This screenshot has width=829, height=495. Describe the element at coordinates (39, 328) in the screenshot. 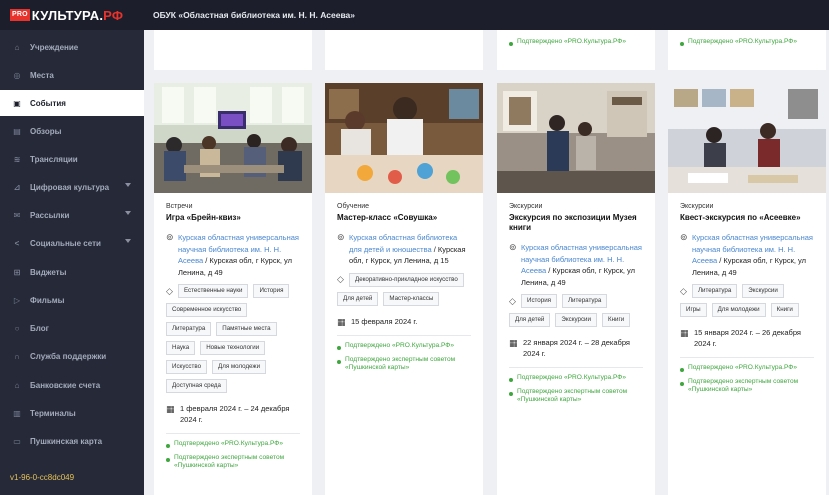

I see `sidebar-item-label: Блог` at that location.